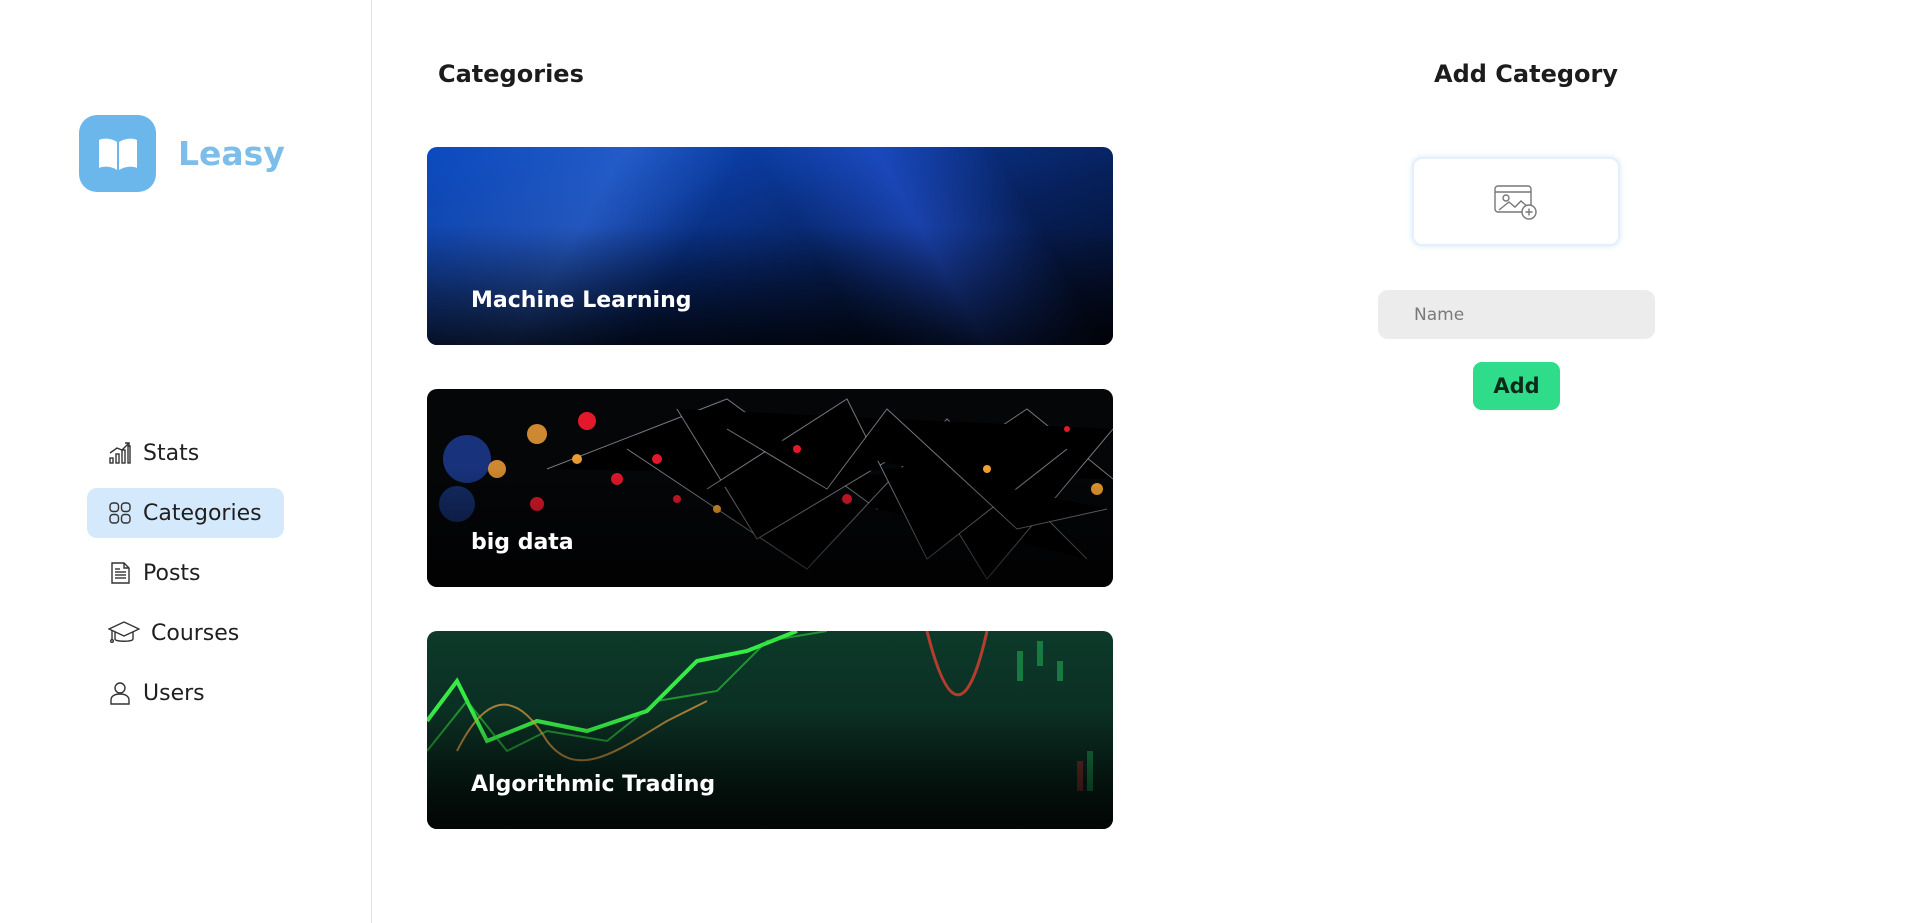 Image resolution: width=1920 pixels, height=923 pixels. What do you see at coordinates (1526, 74) in the screenshot?
I see `add-category-title: Add Category` at bounding box center [1526, 74].